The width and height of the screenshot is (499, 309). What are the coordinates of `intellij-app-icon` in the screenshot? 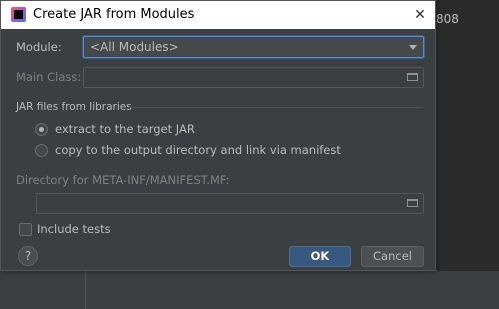 It's located at (18, 14).